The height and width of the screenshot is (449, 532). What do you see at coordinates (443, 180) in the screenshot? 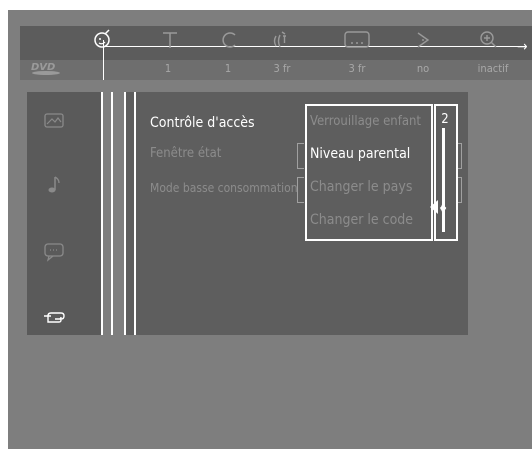
I see `level-slider-track` at bounding box center [443, 180].